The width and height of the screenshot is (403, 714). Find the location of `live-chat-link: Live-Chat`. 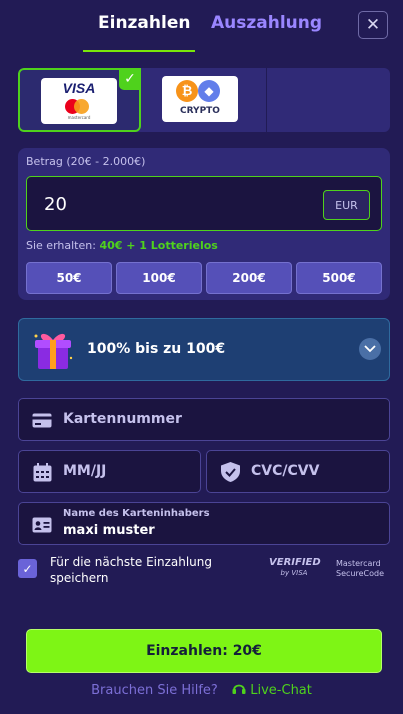

live-chat-link: Live-Chat is located at coordinates (281, 690).